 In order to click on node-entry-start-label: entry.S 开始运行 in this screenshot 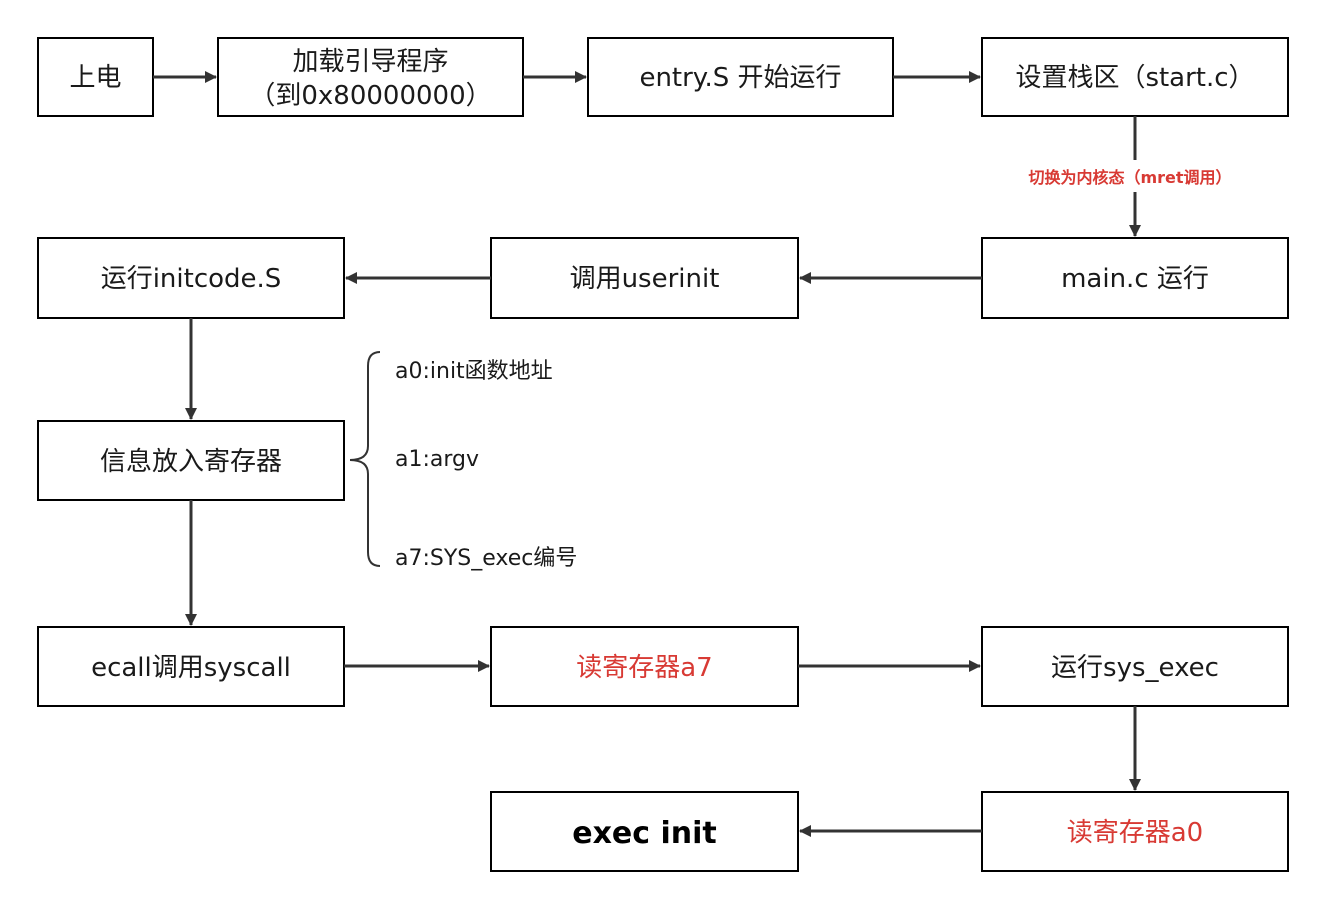, I will do `click(740, 78)`.